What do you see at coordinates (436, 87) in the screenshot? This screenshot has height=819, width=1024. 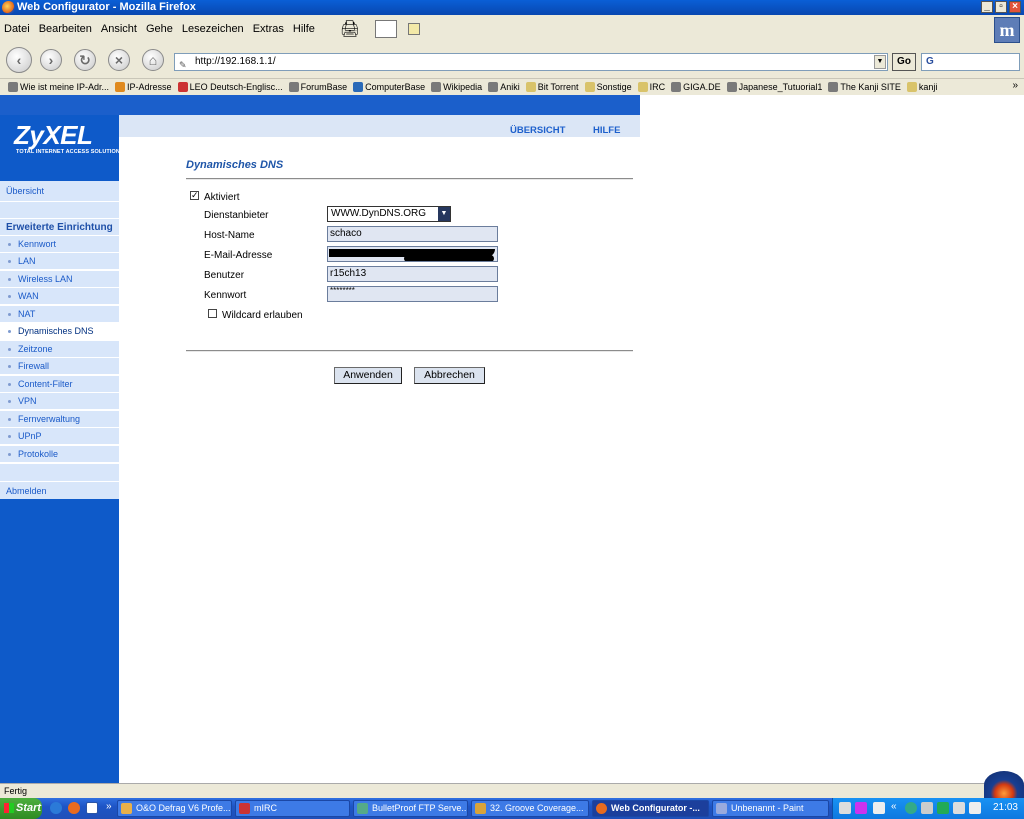 I see `bookmark-icon` at bounding box center [436, 87].